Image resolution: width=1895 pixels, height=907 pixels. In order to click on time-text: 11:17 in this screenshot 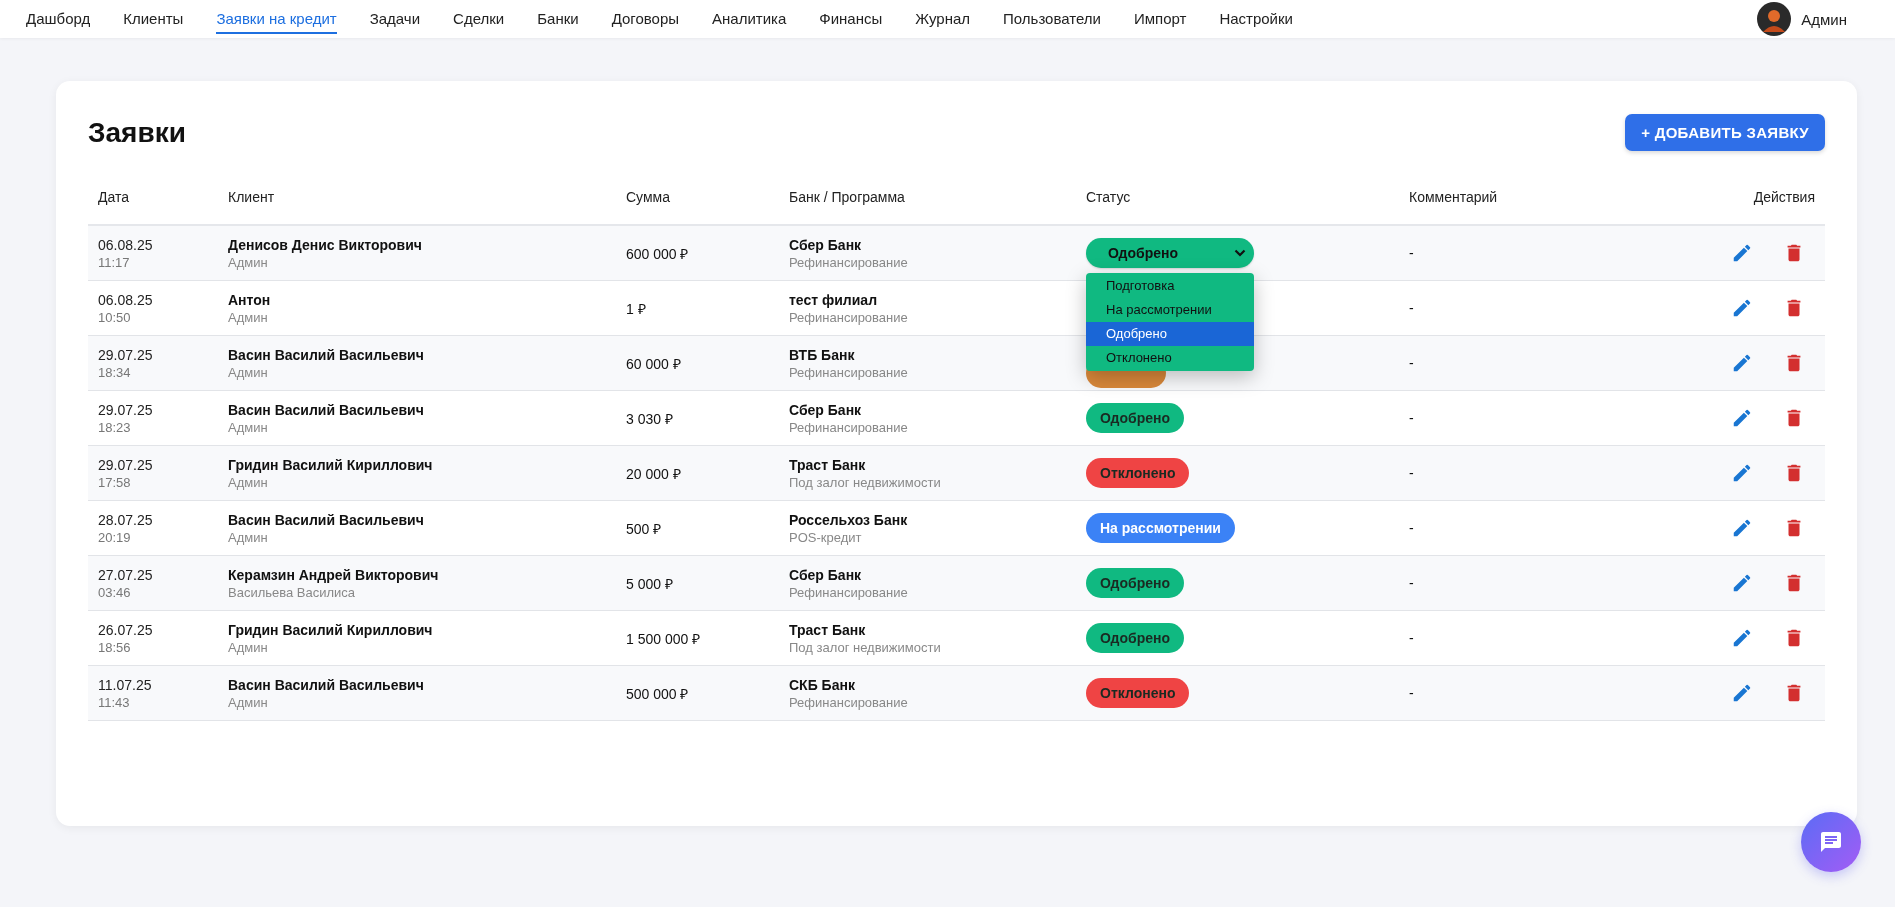, I will do `click(114, 262)`.